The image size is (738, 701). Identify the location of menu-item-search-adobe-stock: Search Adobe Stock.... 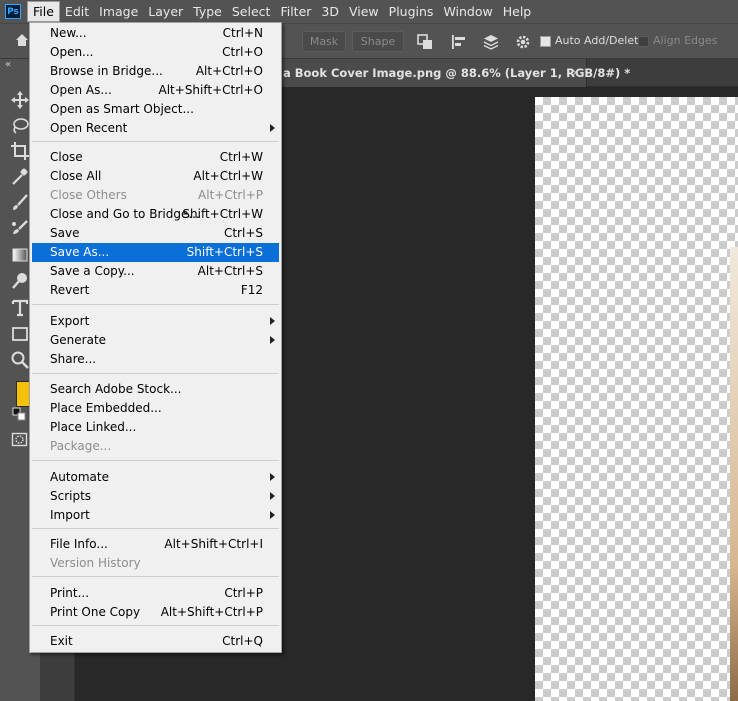
(155, 389).